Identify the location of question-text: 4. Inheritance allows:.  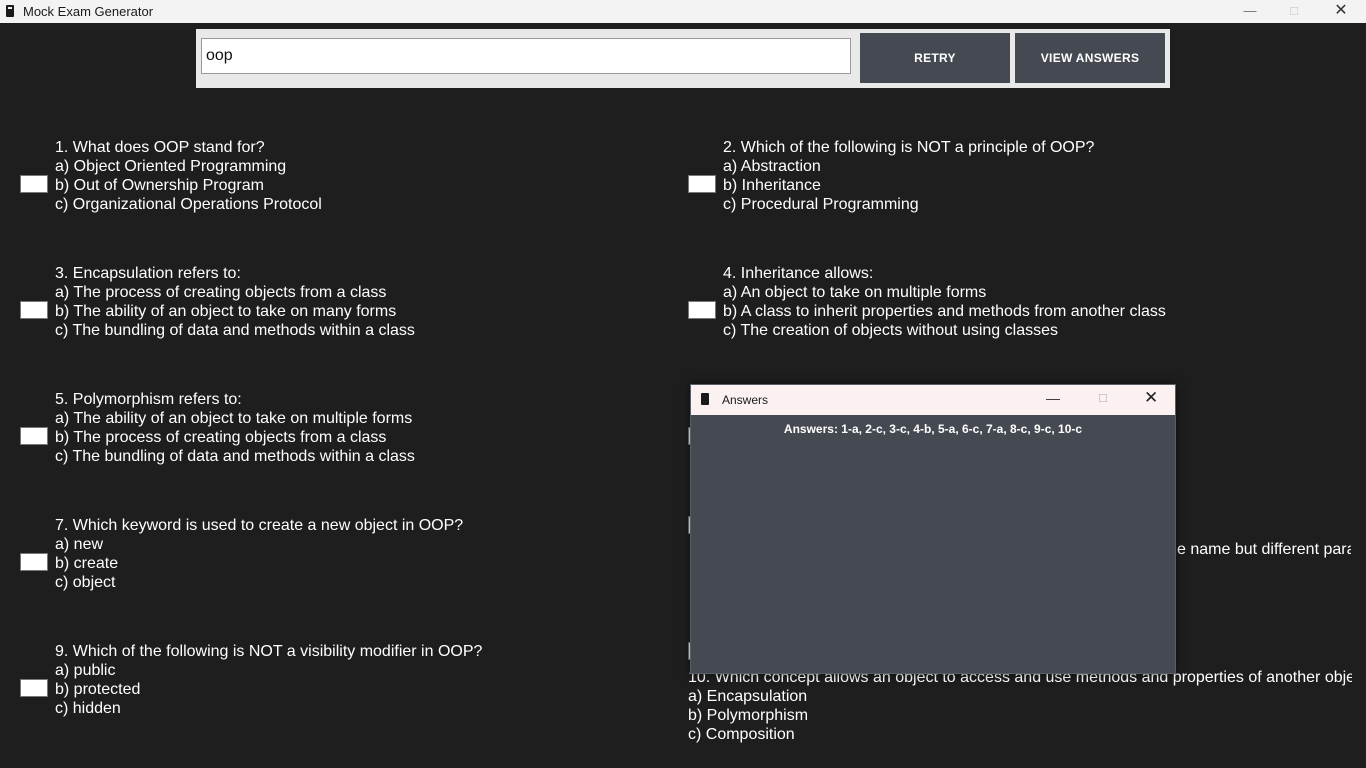
(798, 273).